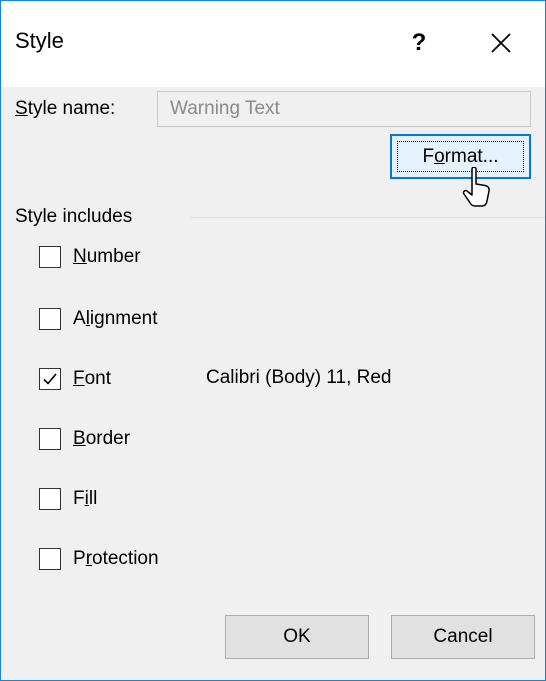 The width and height of the screenshot is (546, 681). What do you see at coordinates (297, 637) in the screenshot?
I see `ok-button: OK` at bounding box center [297, 637].